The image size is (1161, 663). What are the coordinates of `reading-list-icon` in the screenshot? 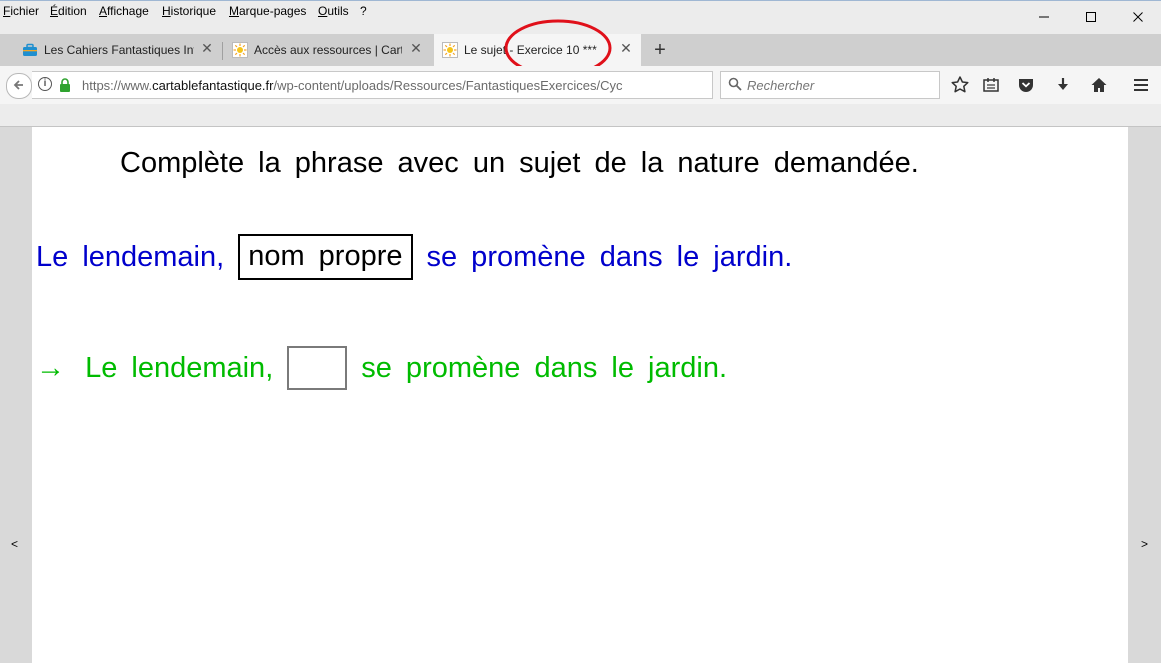 It's located at (991, 85).